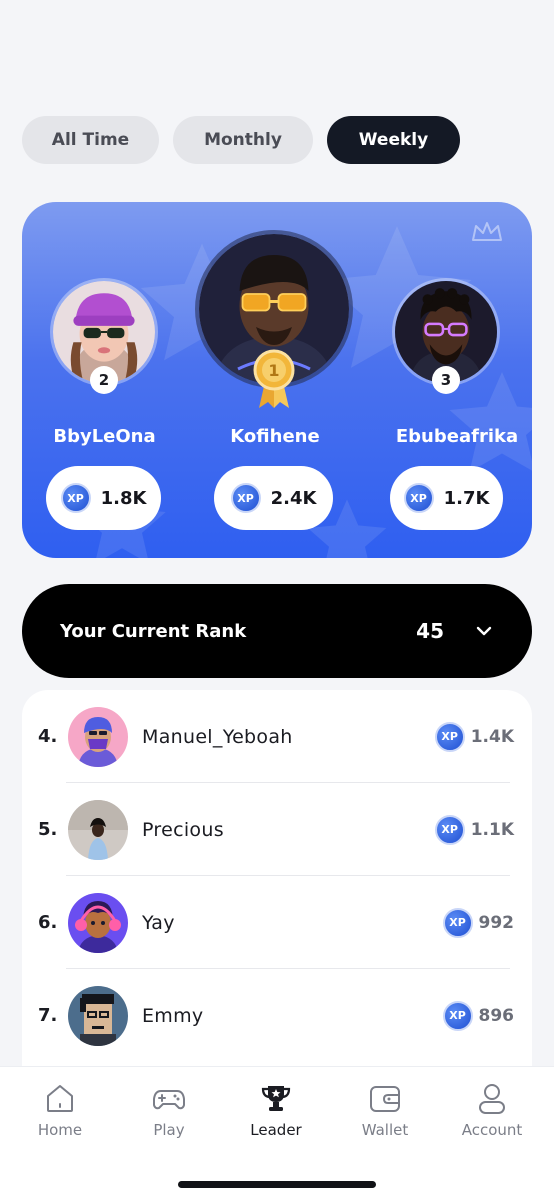  I want to click on xp-value: 1.1K, so click(492, 829).